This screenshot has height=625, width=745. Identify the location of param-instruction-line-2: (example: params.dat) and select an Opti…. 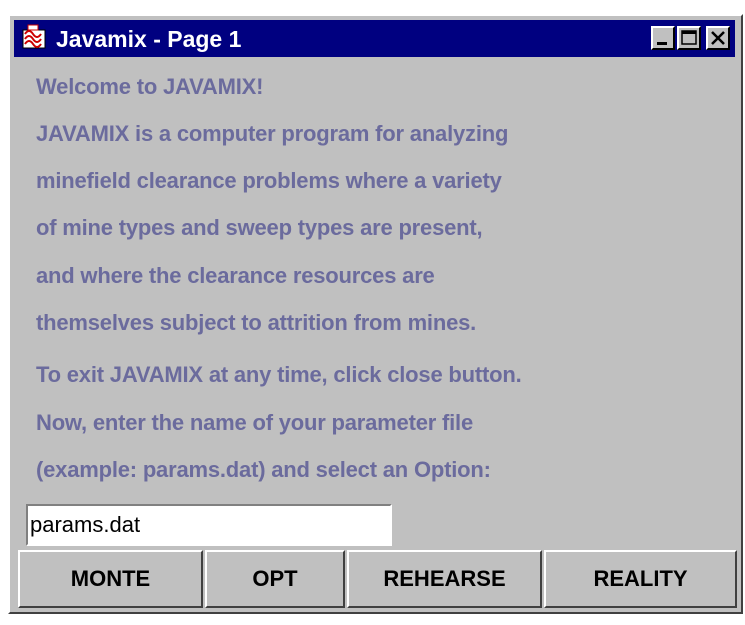
(263, 469).